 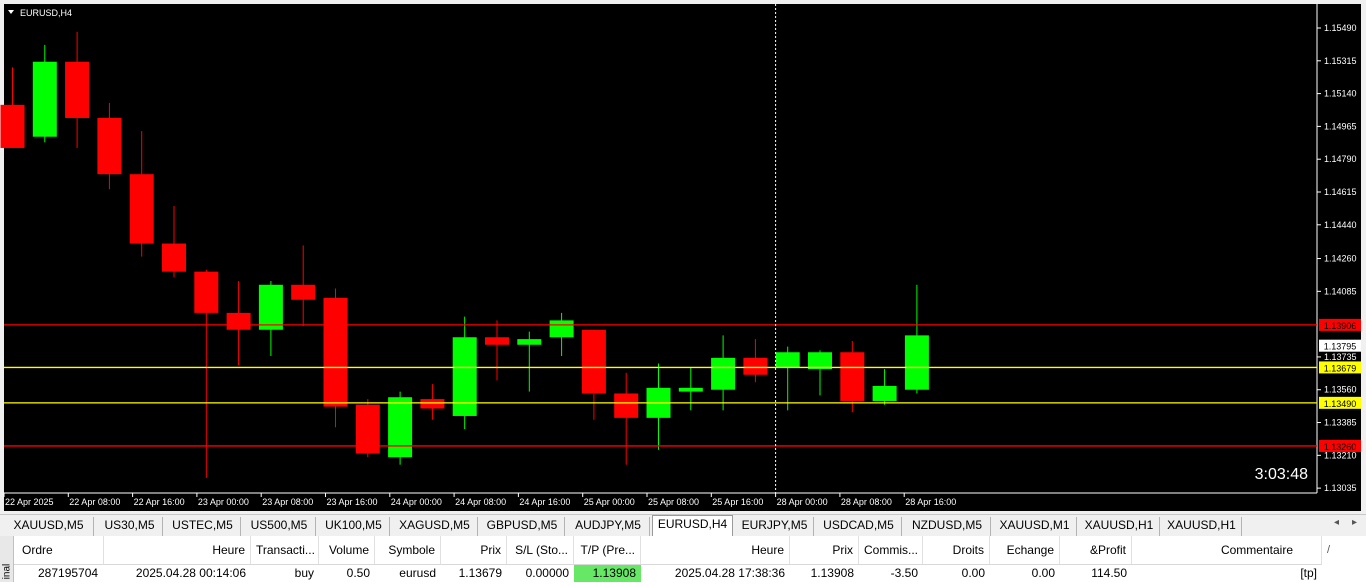 What do you see at coordinates (223, 502) in the screenshot?
I see `time-tick-label: 23 Apr 00:00` at bounding box center [223, 502].